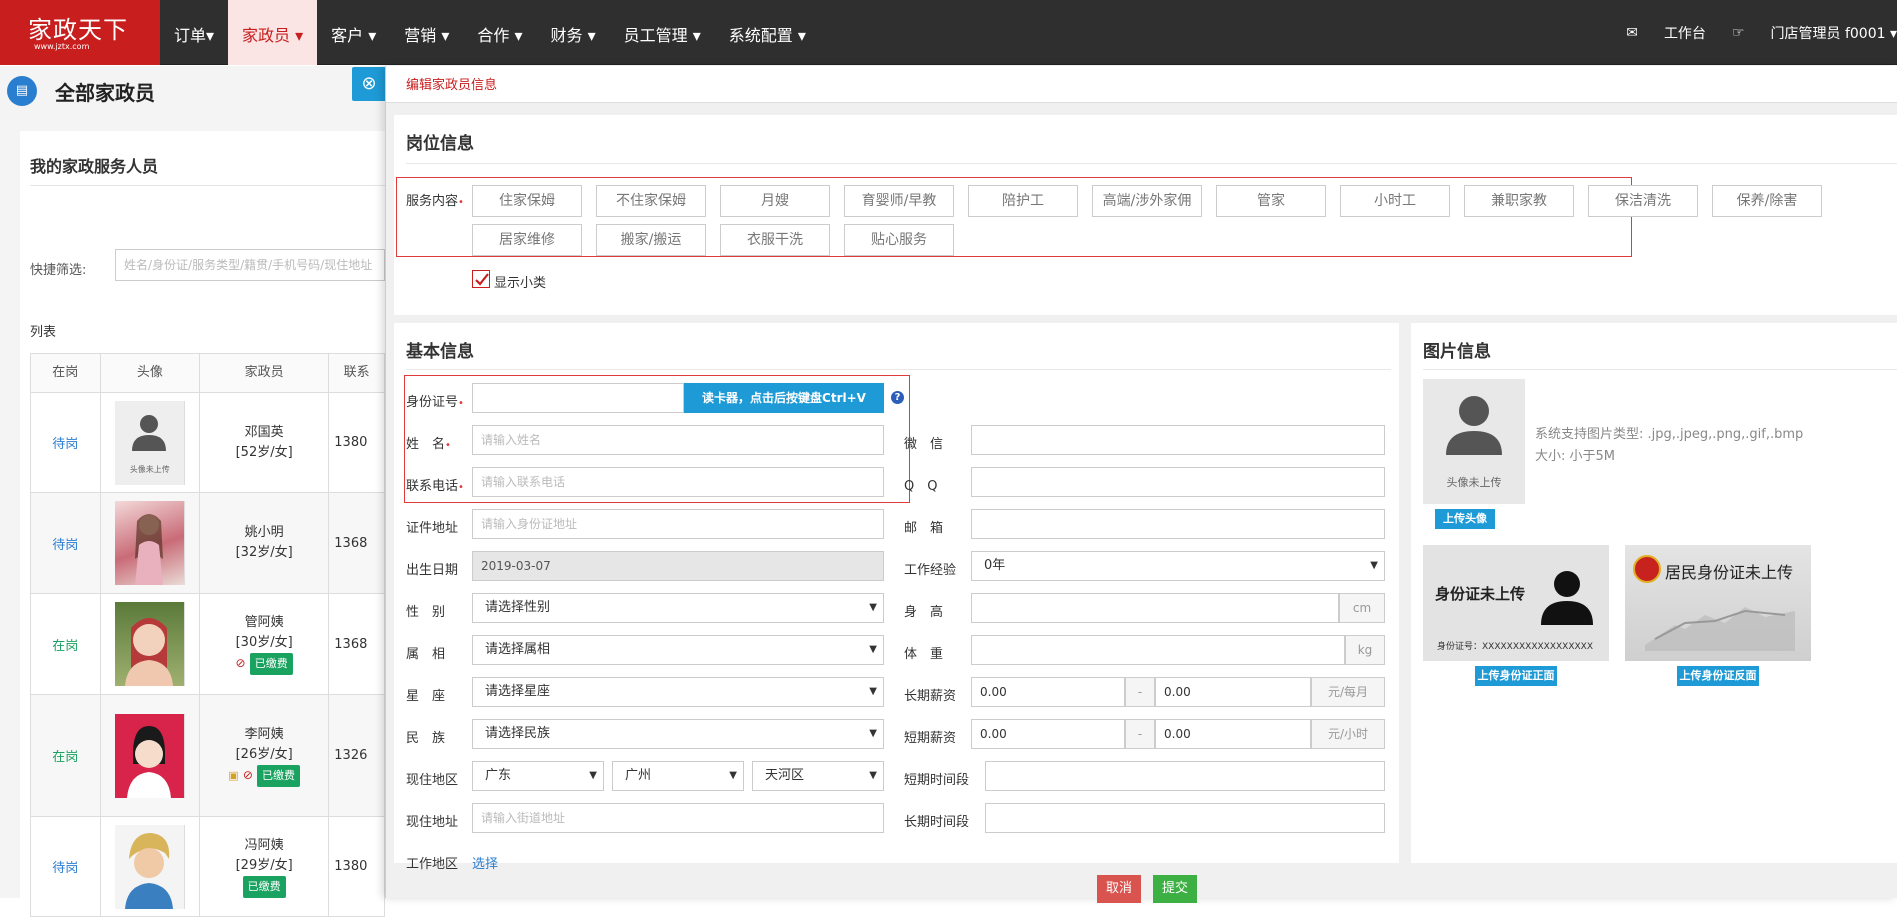 The height and width of the screenshot is (917, 1897). What do you see at coordinates (1233, 692) in the screenshot?
I see `long-salary-max-input: 0.00` at bounding box center [1233, 692].